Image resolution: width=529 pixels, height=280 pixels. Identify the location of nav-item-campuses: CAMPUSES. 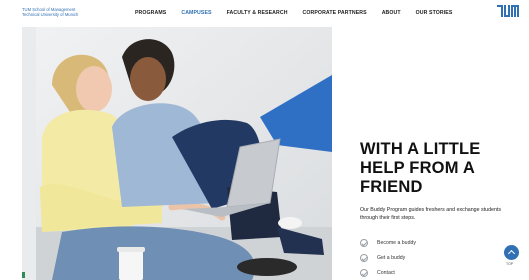
(196, 13).